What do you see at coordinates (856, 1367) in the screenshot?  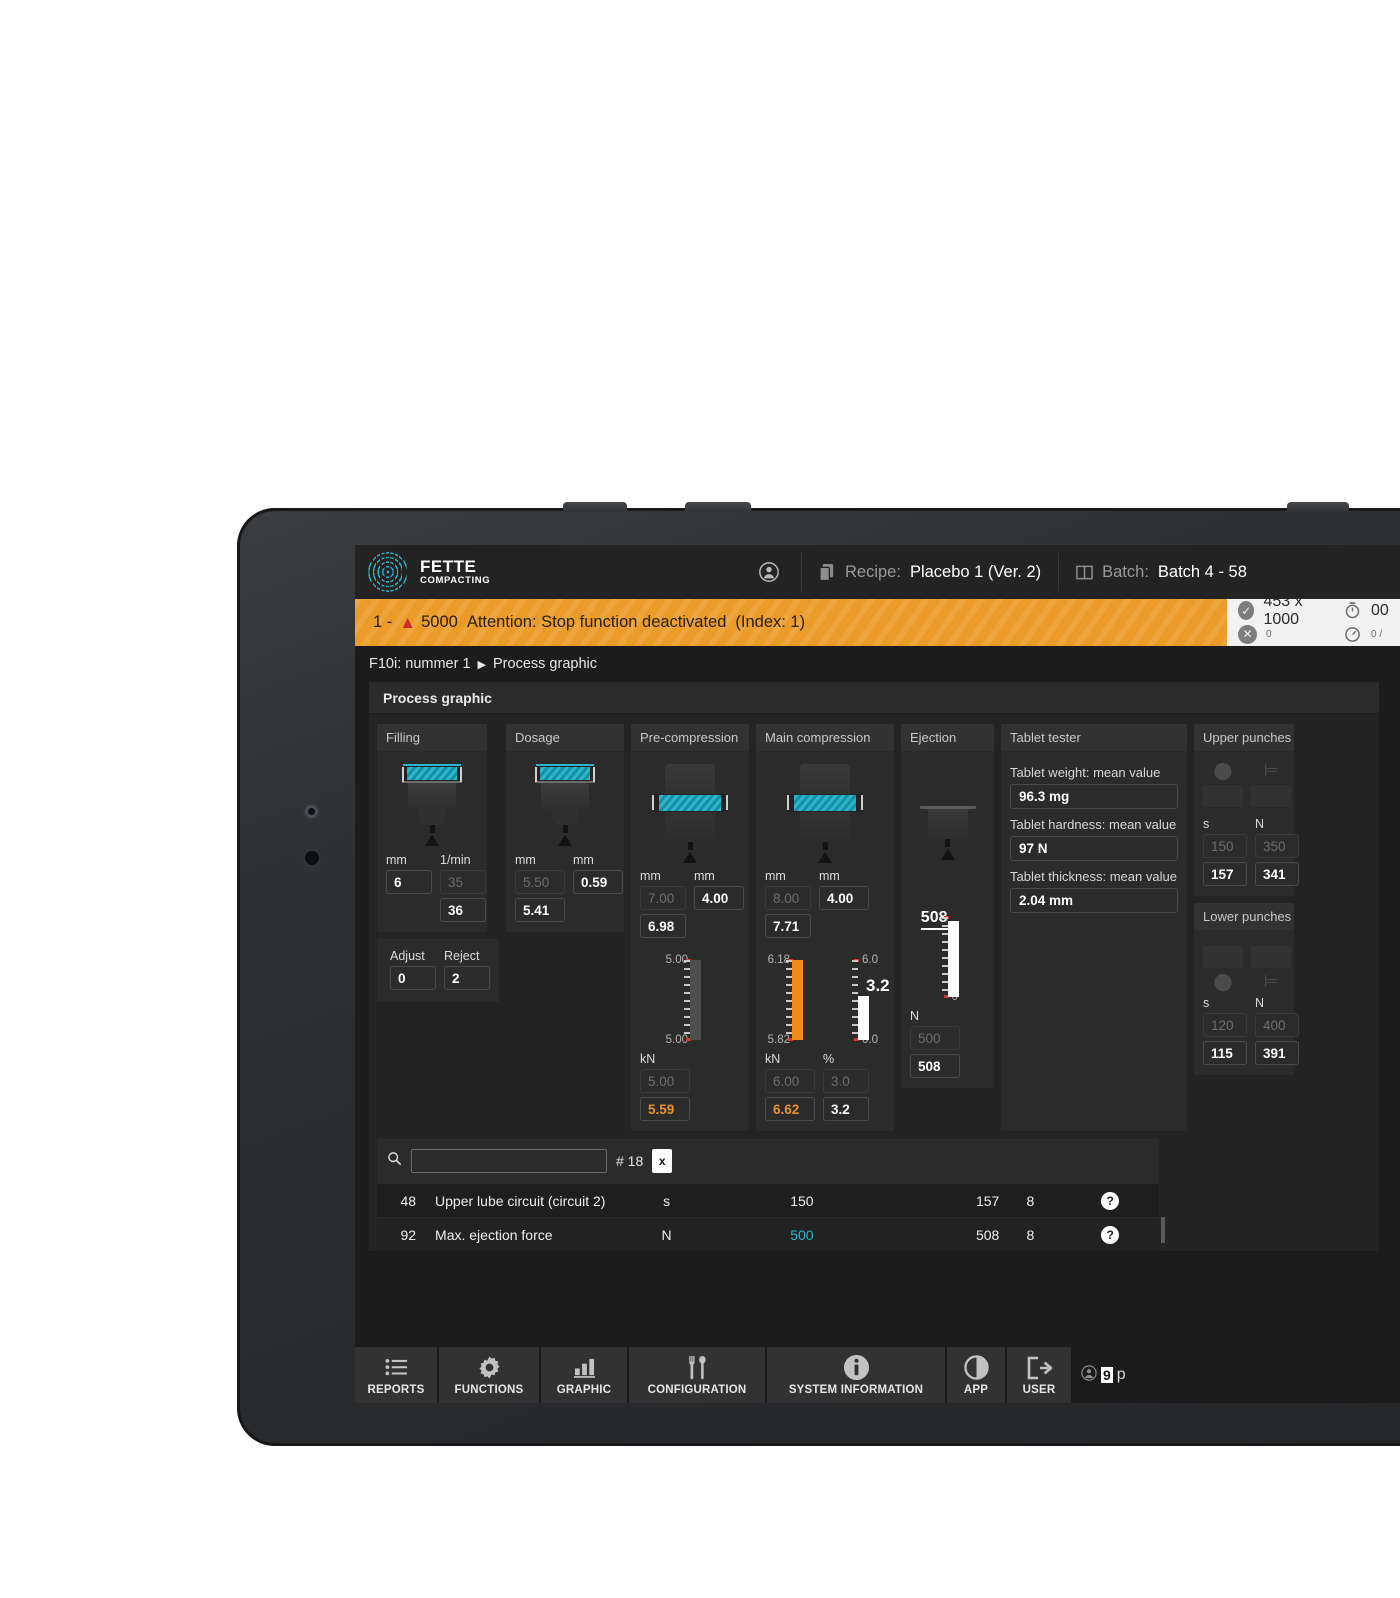 I see `info-icon` at bounding box center [856, 1367].